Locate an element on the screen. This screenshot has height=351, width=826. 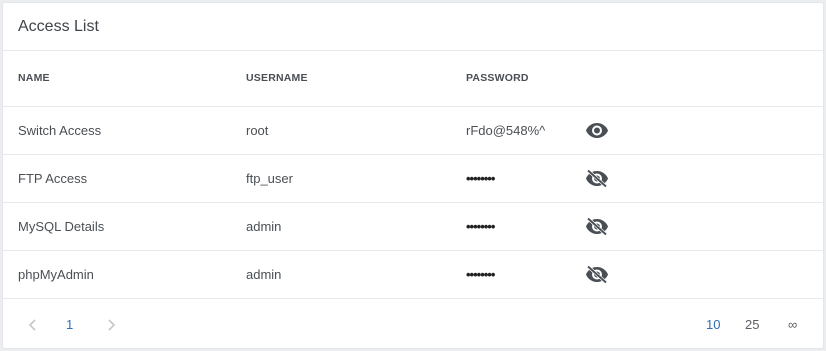
cell-name: phpMyAdmin is located at coordinates (124, 274).